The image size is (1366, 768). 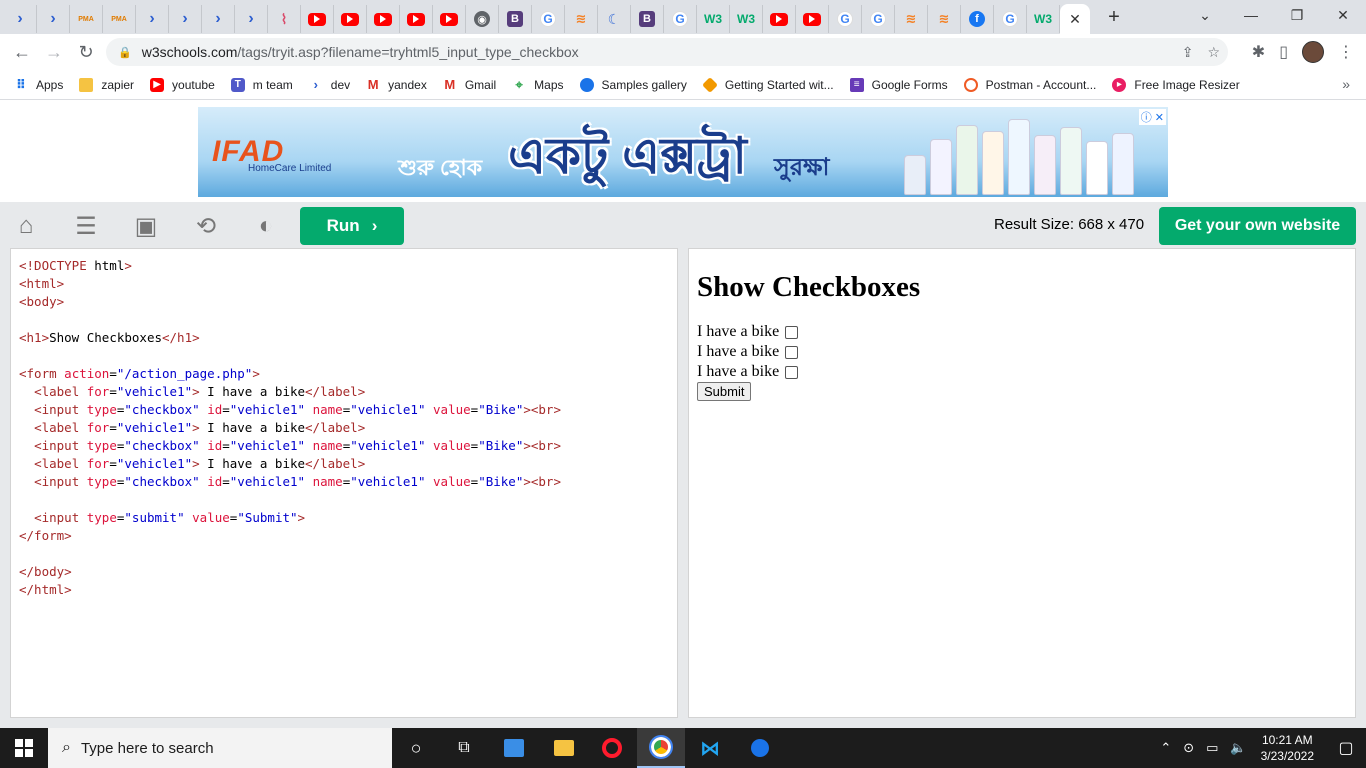 I want to click on taskbar-search: ⌕ Type here to search, so click(x=220, y=748).